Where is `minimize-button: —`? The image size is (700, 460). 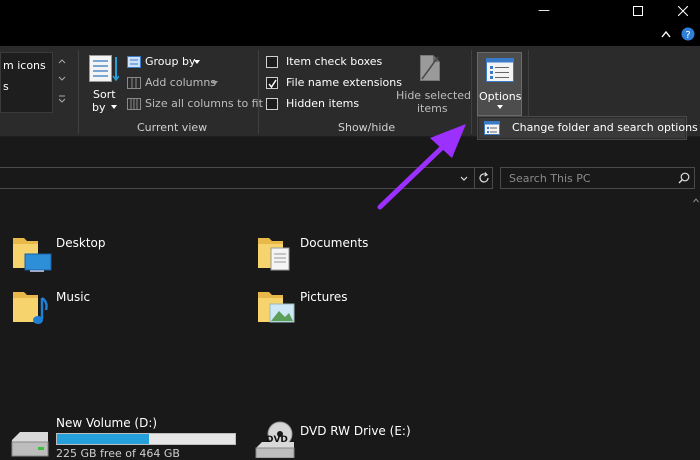 minimize-button: — is located at coordinates (543, 12).